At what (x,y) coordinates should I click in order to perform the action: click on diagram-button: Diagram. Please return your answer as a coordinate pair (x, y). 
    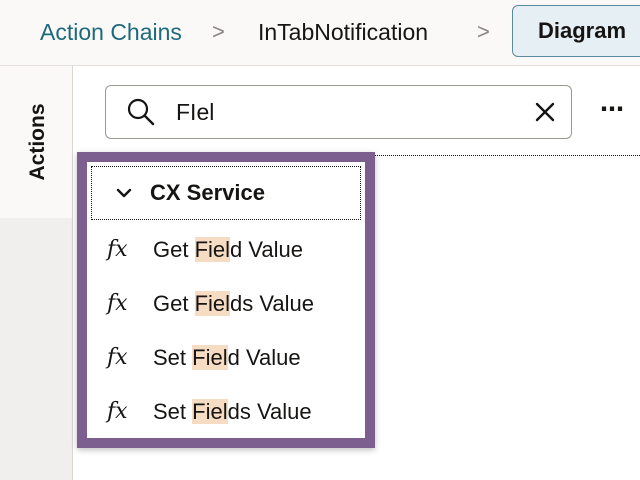
    Looking at the image, I should click on (576, 31).